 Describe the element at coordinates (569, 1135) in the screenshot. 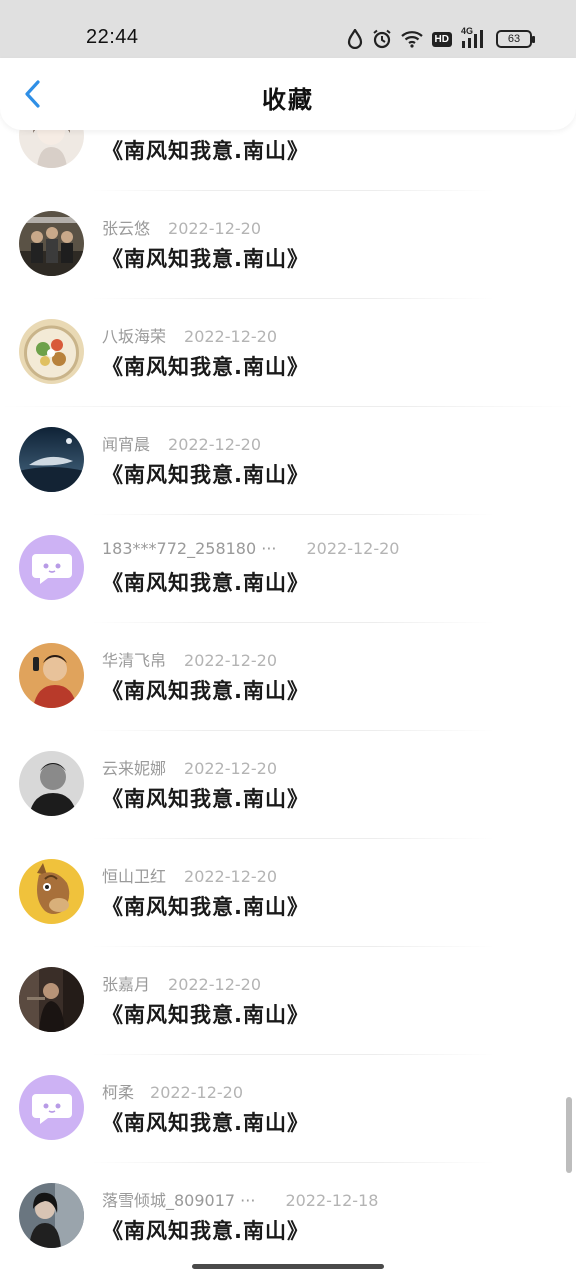

I see `scrollbar` at that location.